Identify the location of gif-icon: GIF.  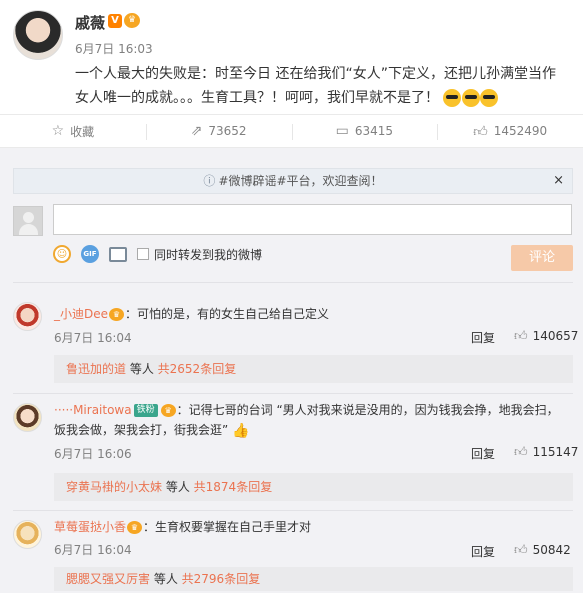
(90, 254).